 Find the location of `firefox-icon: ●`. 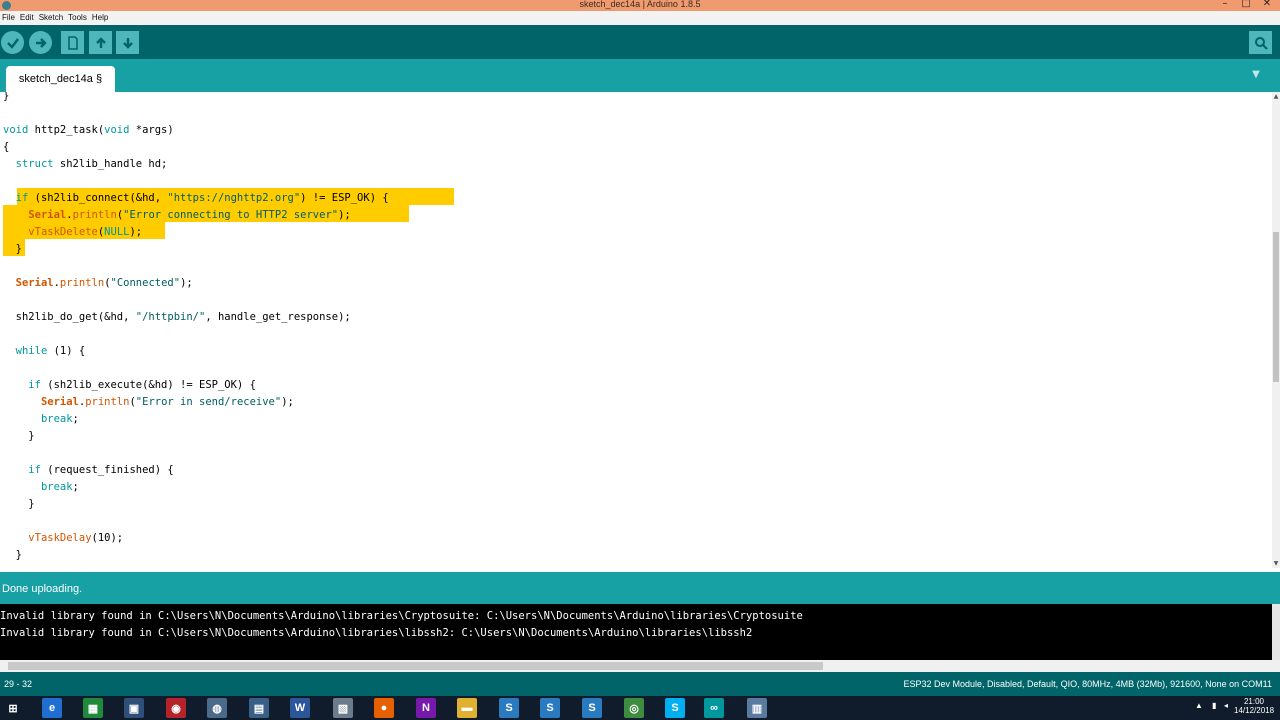

firefox-icon: ● is located at coordinates (384, 708).